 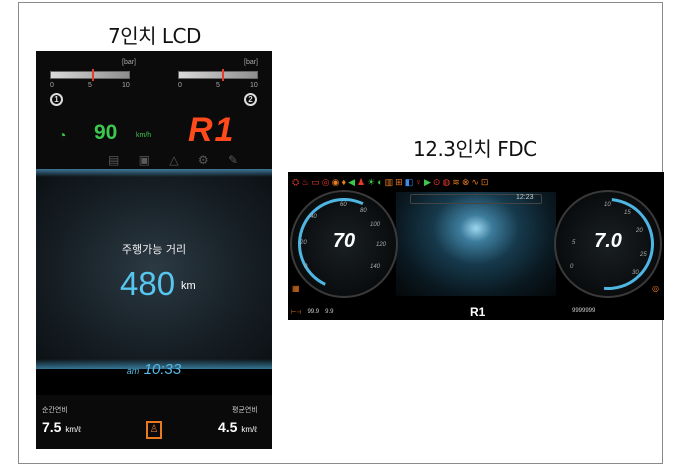 What do you see at coordinates (465, 182) in the screenshot?
I see `tire-icon: ⊗` at bounding box center [465, 182].